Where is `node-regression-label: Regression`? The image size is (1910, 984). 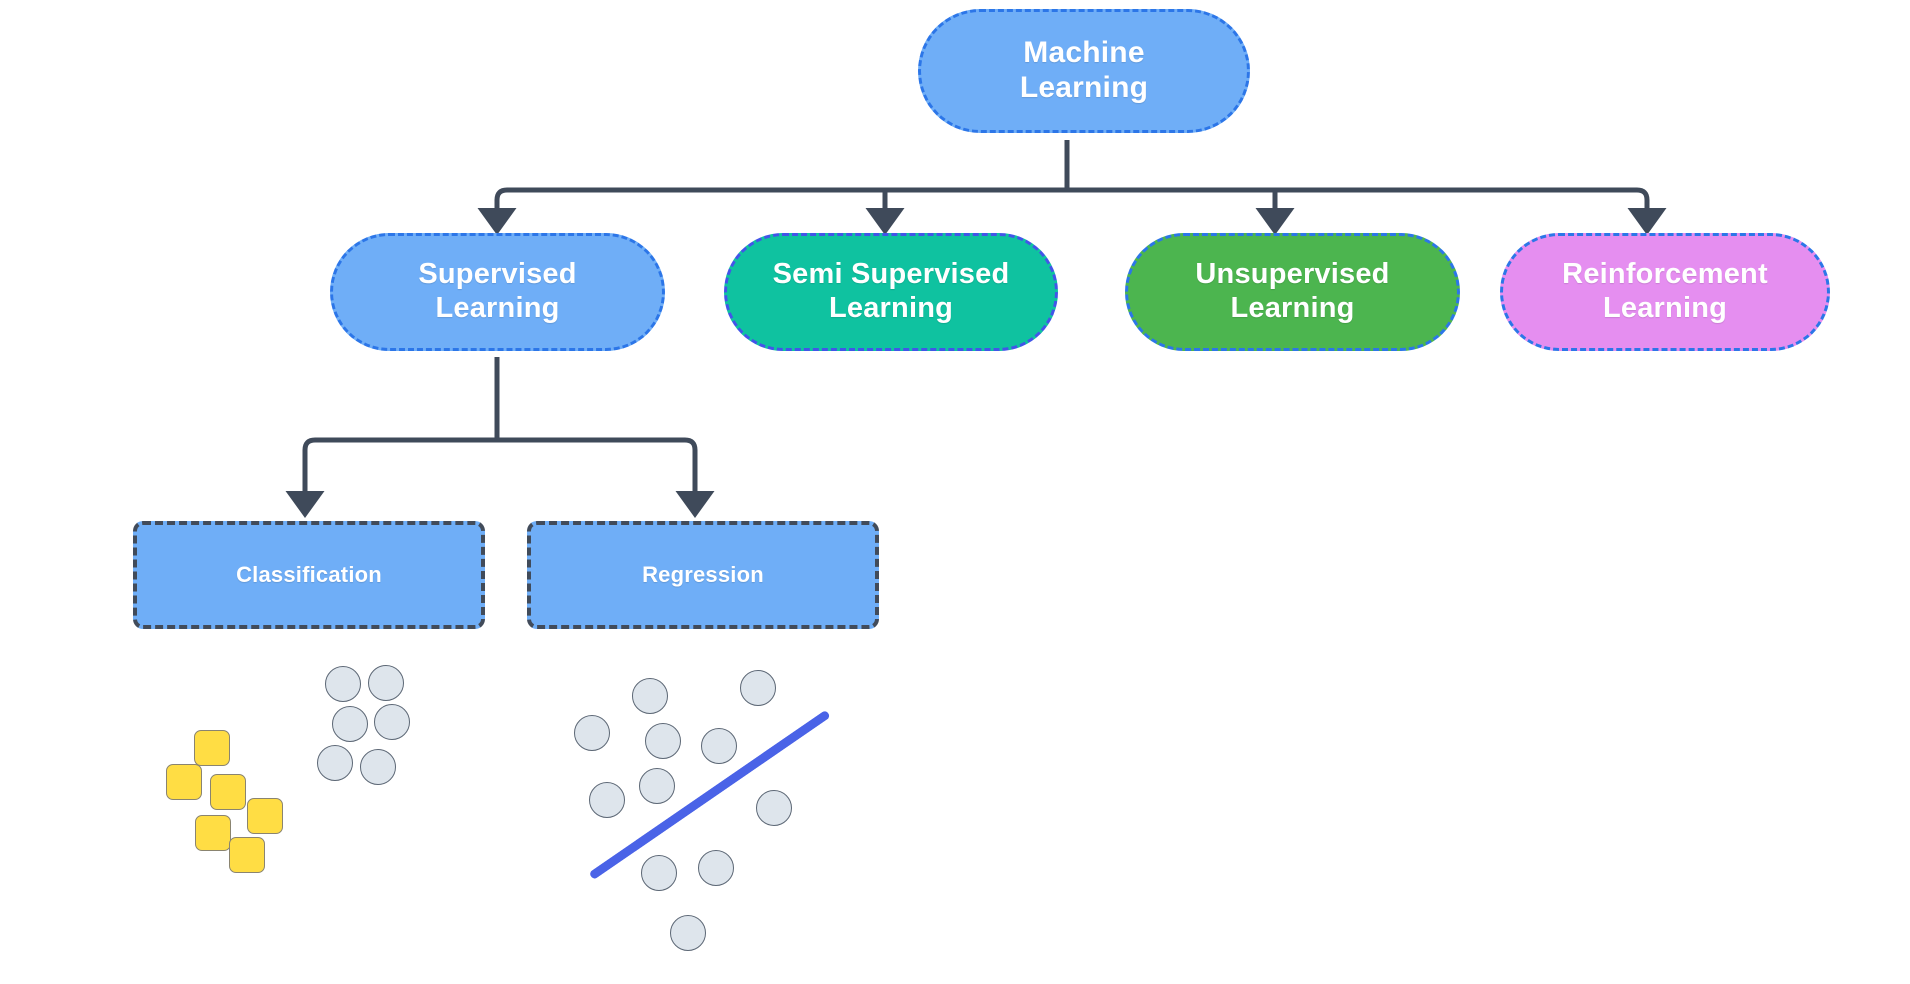
node-regression-label: Regression is located at coordinates (703, 575).